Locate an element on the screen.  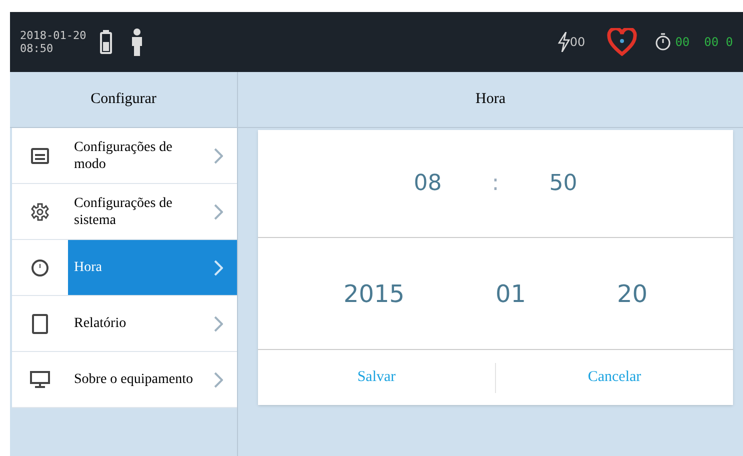
stopwatch-icon is located at coordinates (663, 42).